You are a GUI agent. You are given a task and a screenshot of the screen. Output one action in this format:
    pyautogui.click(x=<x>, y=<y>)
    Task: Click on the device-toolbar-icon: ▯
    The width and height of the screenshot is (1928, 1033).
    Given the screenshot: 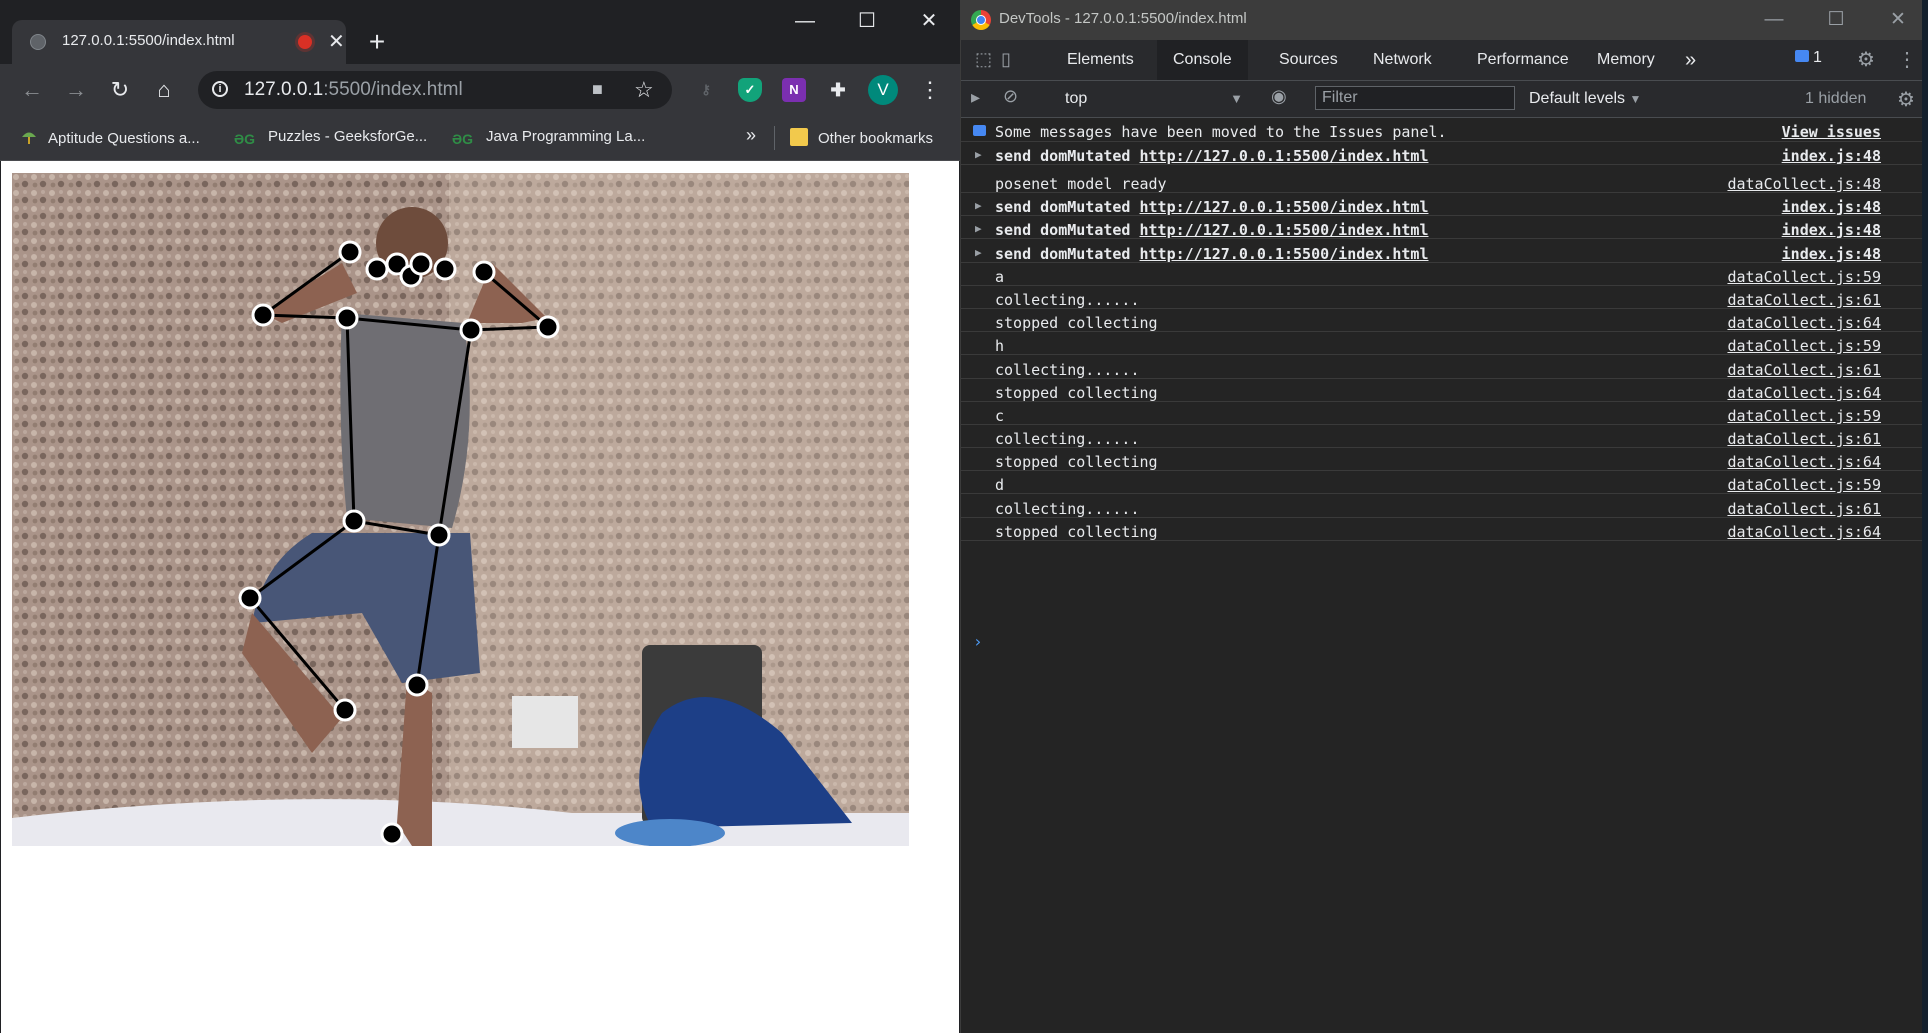 What is the action you would take?
    pyautogui.click(x=1006, y=59)
    